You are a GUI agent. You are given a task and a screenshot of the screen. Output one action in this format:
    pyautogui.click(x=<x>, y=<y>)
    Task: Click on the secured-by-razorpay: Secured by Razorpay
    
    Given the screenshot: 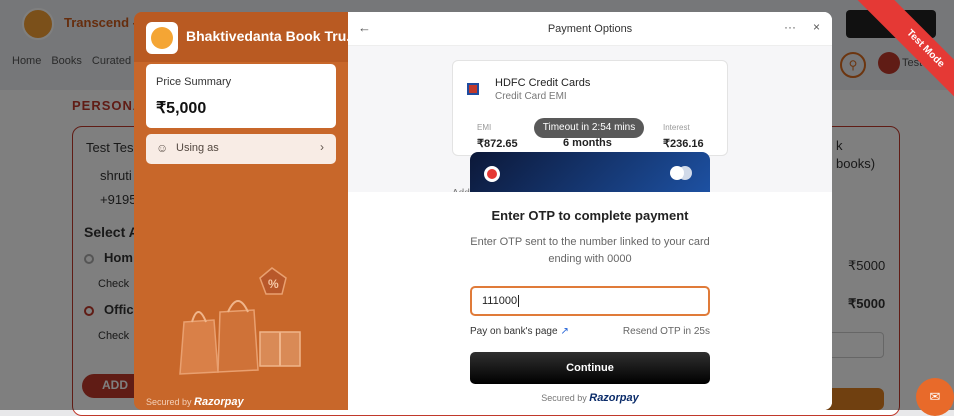 What is the action you would take?
    pyautogui.click(x=590, y=398)
    